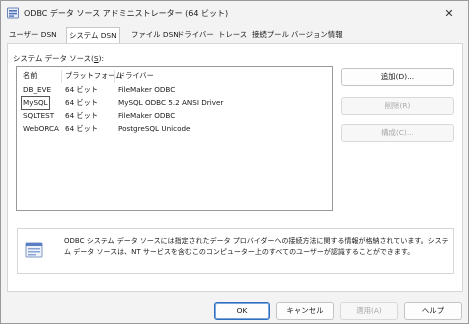 The image size is (469, 324). I want to click on tab-connection-pooling: 接続プール, so click(270, 35).